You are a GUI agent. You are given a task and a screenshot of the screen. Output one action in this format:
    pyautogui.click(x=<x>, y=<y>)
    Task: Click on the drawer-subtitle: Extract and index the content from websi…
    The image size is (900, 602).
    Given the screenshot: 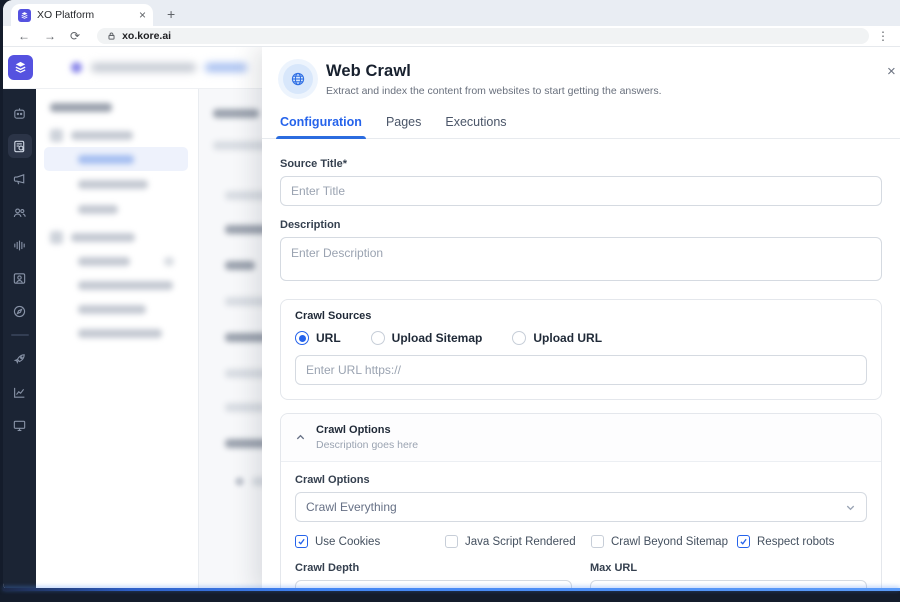 What is the action you would take?
    pyautogui.click(x=494, y=91)
    